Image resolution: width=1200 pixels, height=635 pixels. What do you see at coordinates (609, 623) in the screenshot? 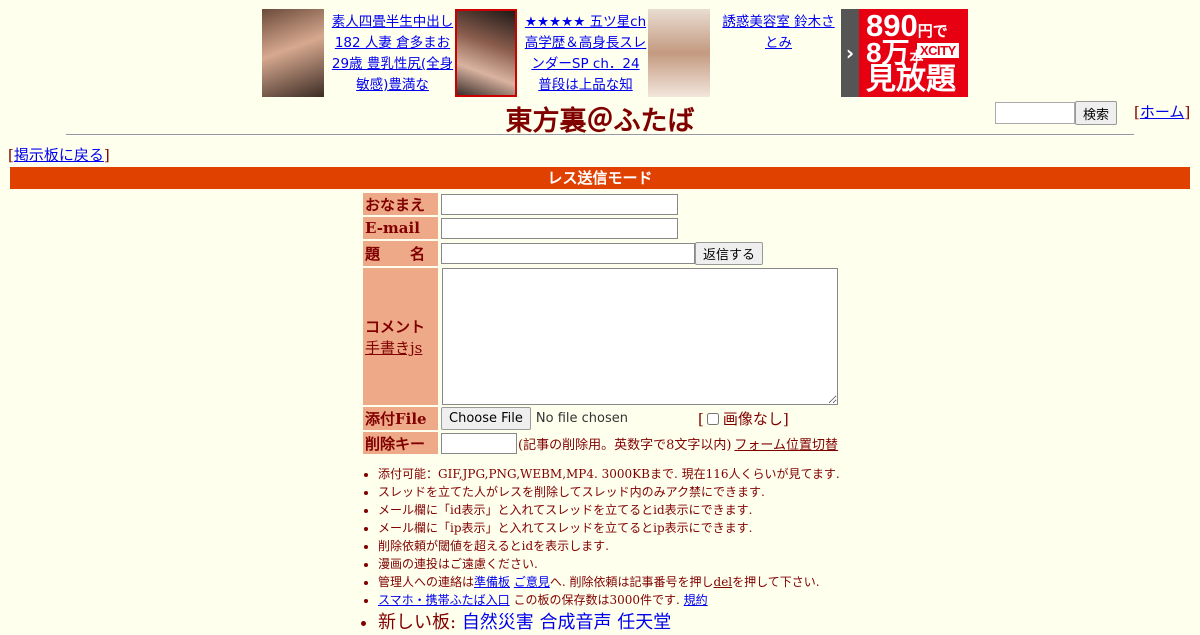
I see `new-boards-item: 新しい板: 自然災害 合成音声 任天堂` at bounding box center [609, 623].